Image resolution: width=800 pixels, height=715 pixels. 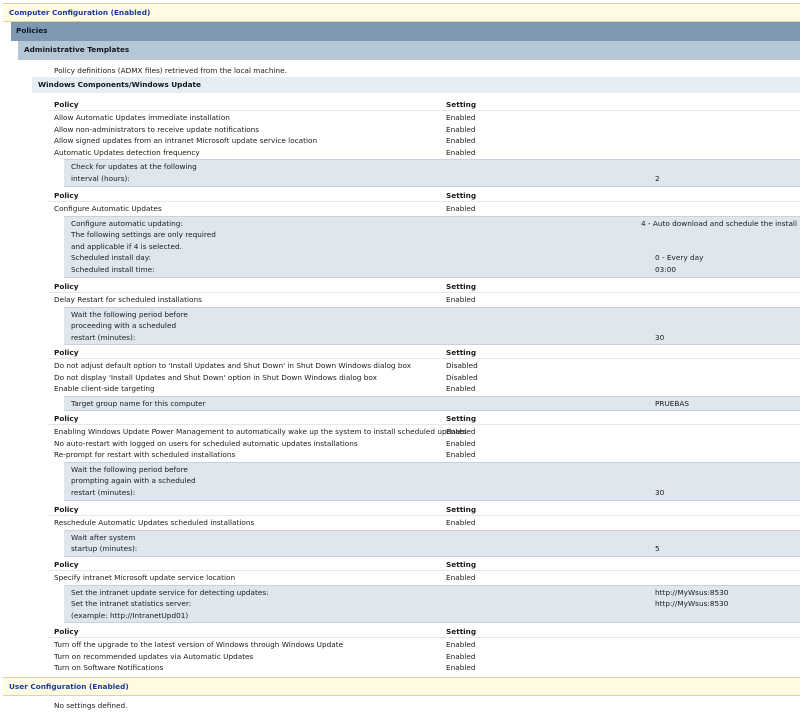 I want to click on detail-label: Set the intranet statistics server:, so click(x=131, y=604).